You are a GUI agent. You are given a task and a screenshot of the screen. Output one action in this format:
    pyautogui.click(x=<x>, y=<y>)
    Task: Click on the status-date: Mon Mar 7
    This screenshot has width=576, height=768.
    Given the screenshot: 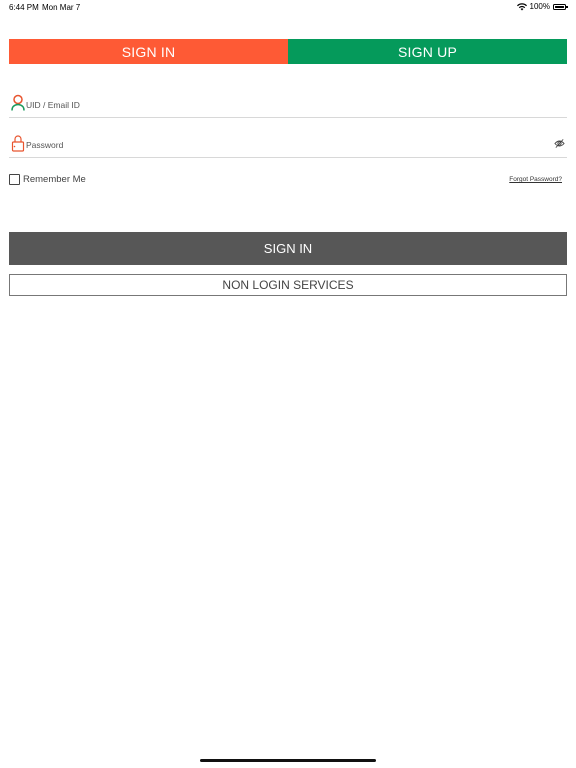 What is the action you would take?
    pyautogui.click(x=61, y=7)
    